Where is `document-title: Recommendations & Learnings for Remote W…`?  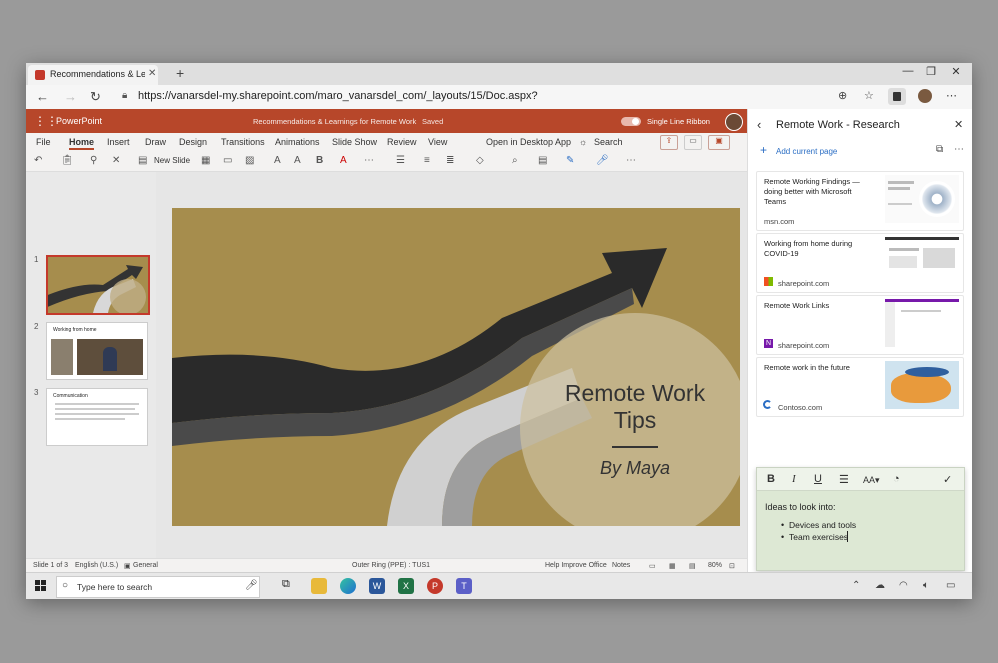 document-title: Recommendations & Learnings for Remote W… is located at coordinates (334, 121).